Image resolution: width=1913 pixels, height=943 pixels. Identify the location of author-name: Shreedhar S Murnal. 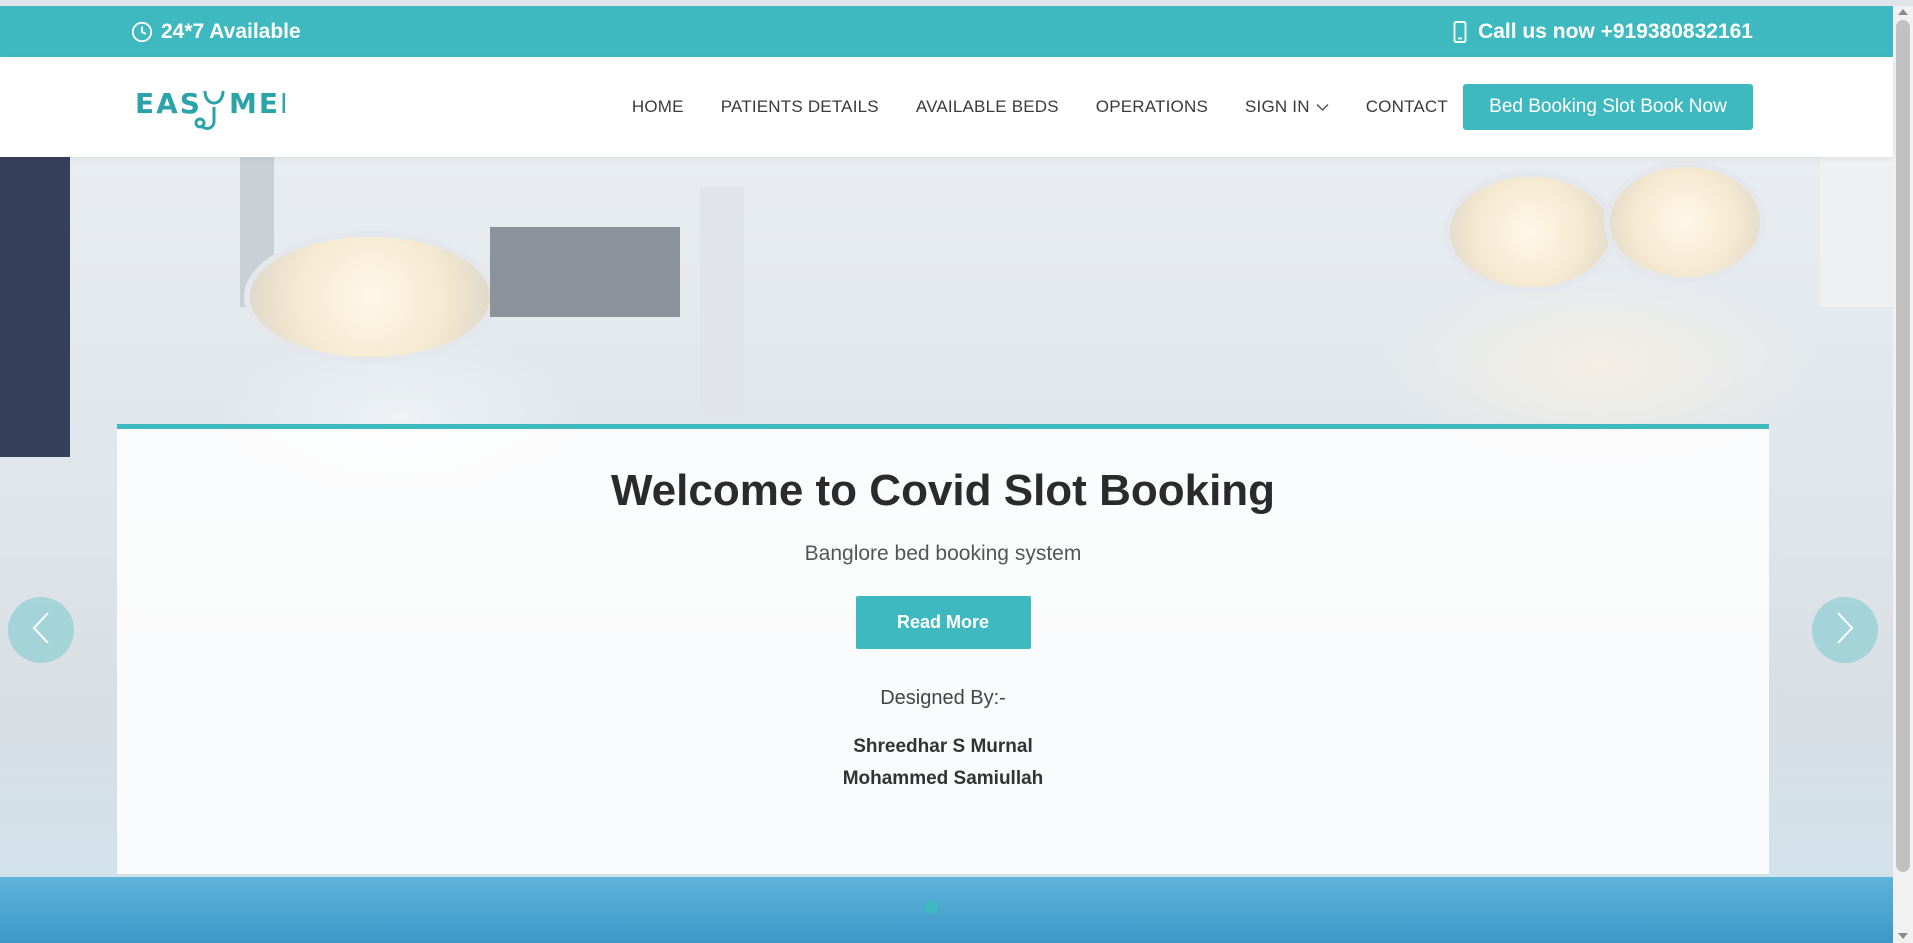
(943, 746).